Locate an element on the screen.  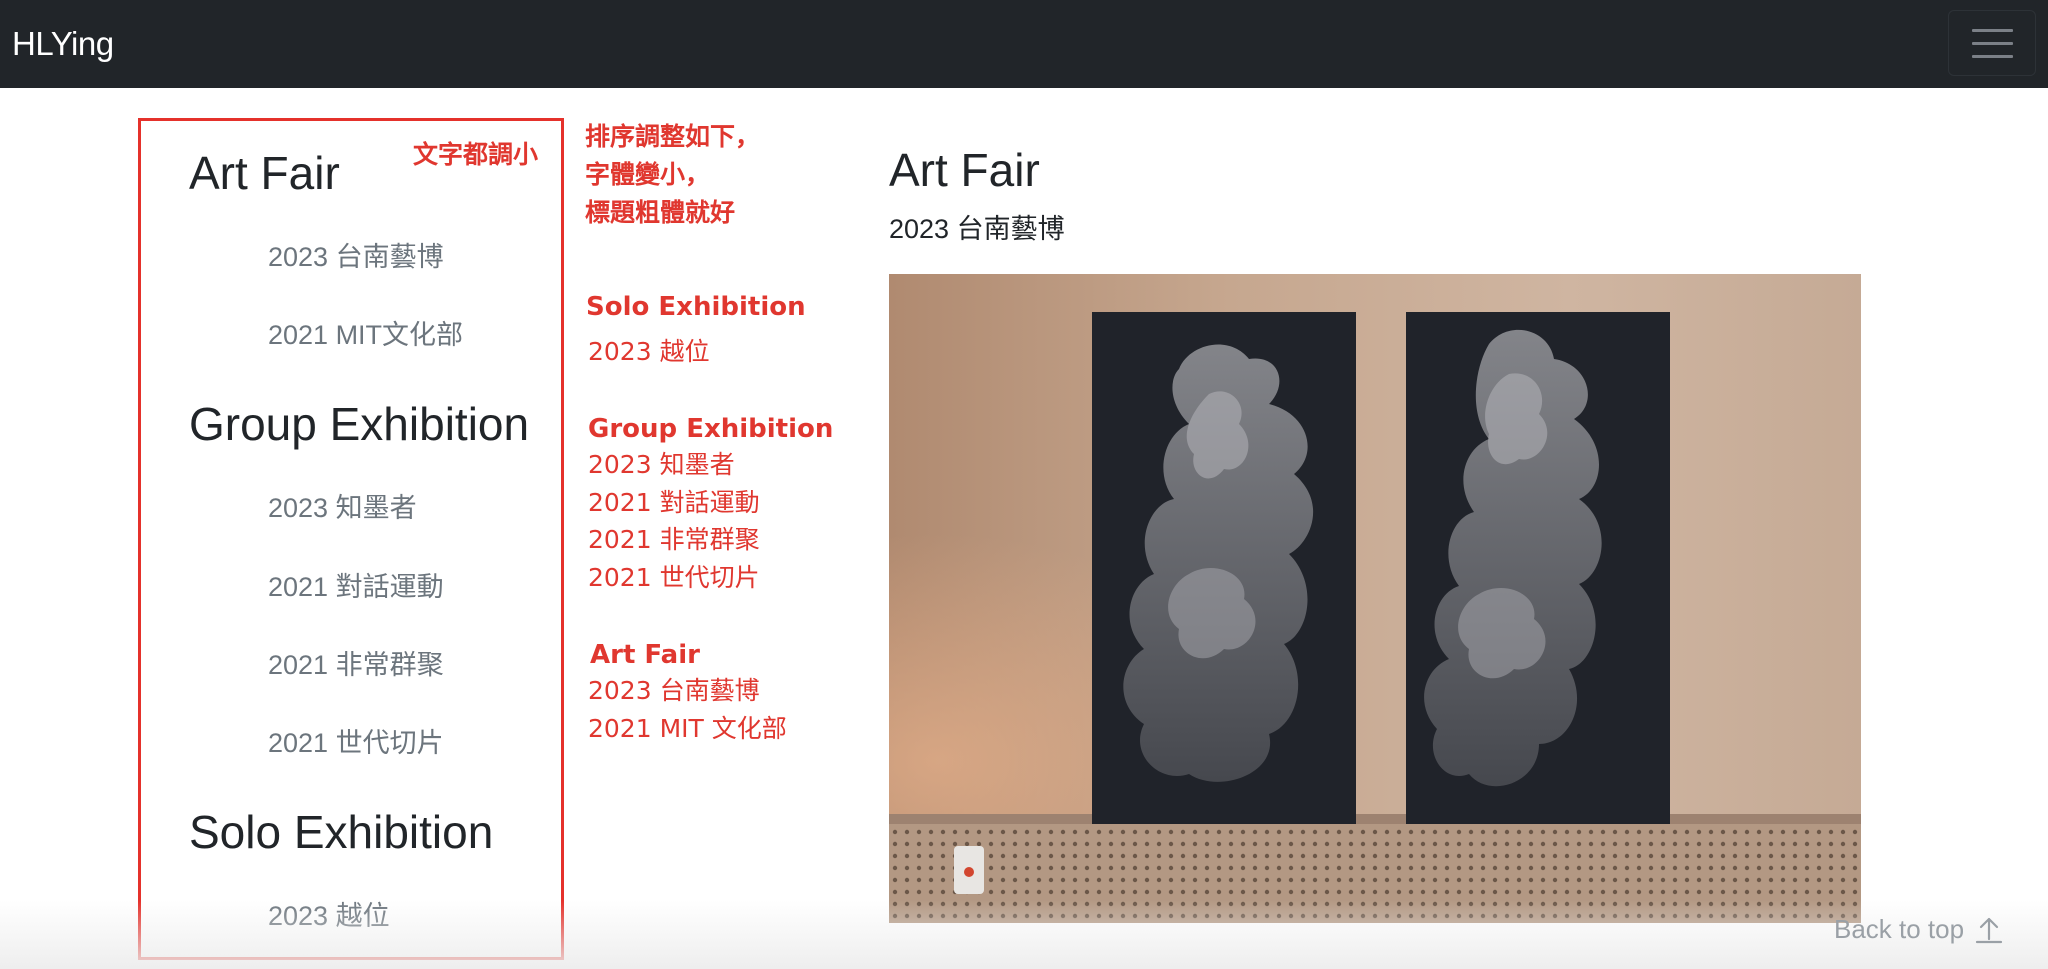
annotation-item: 2021 非常群聚 is located at coordinates (674, 539).